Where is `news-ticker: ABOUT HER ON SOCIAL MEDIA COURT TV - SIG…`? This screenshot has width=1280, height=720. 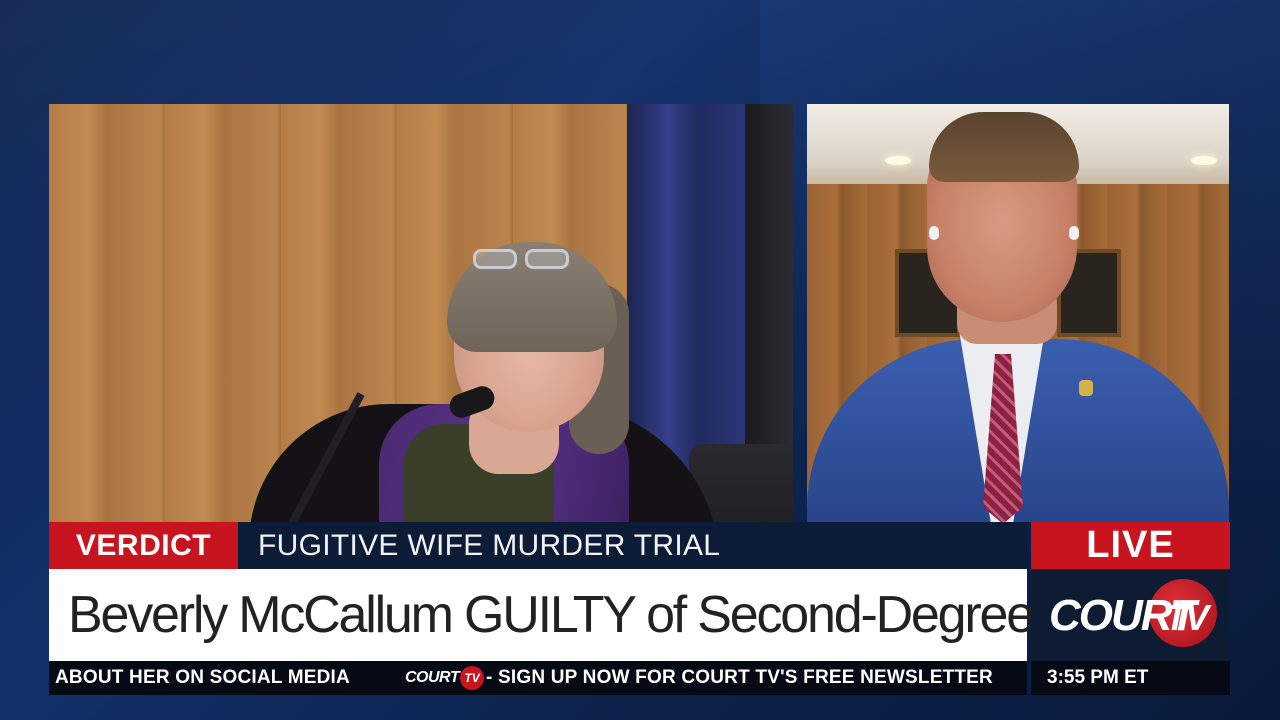
news-ticker: ABOUT HER ON SOCIAL MEDIA COURT TV - SIG… is located at coordinates (538, 678).